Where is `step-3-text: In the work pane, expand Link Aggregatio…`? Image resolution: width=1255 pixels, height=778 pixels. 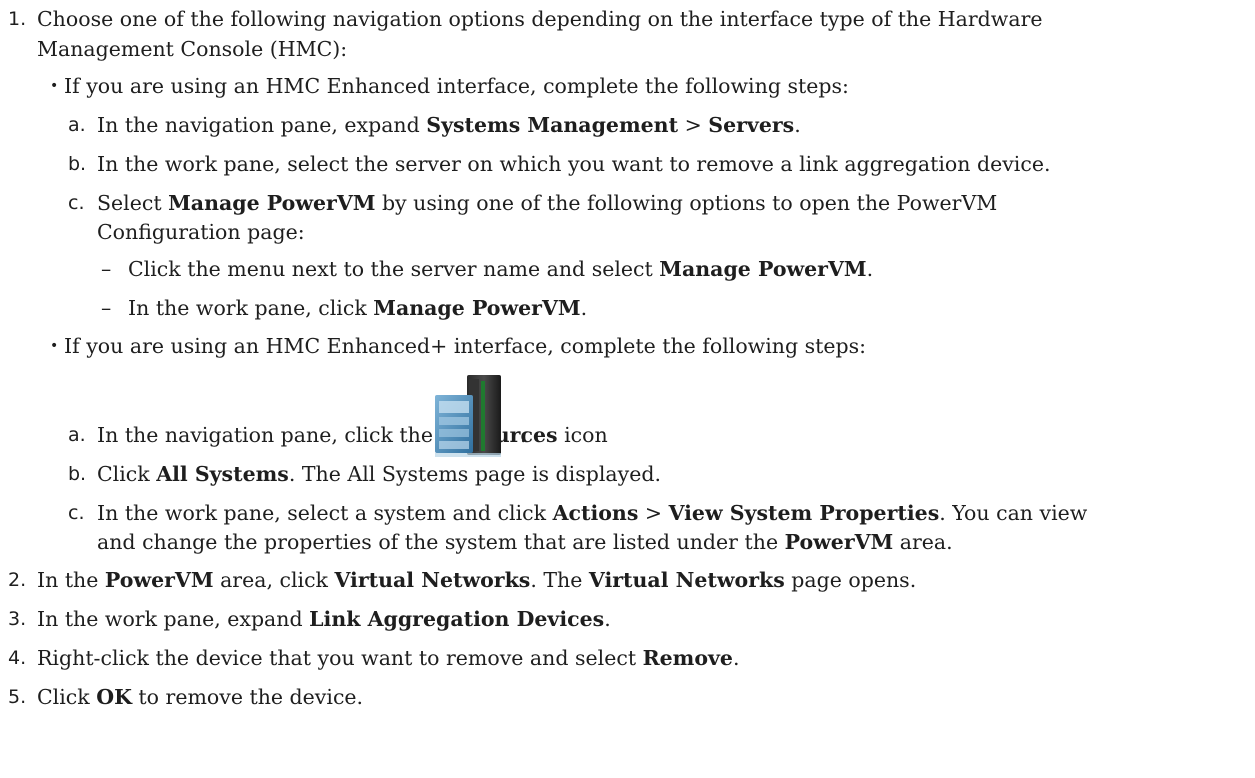
step-3-text: In the work pane, expand Link Aggregatio… is located at coordinates (324, 619).